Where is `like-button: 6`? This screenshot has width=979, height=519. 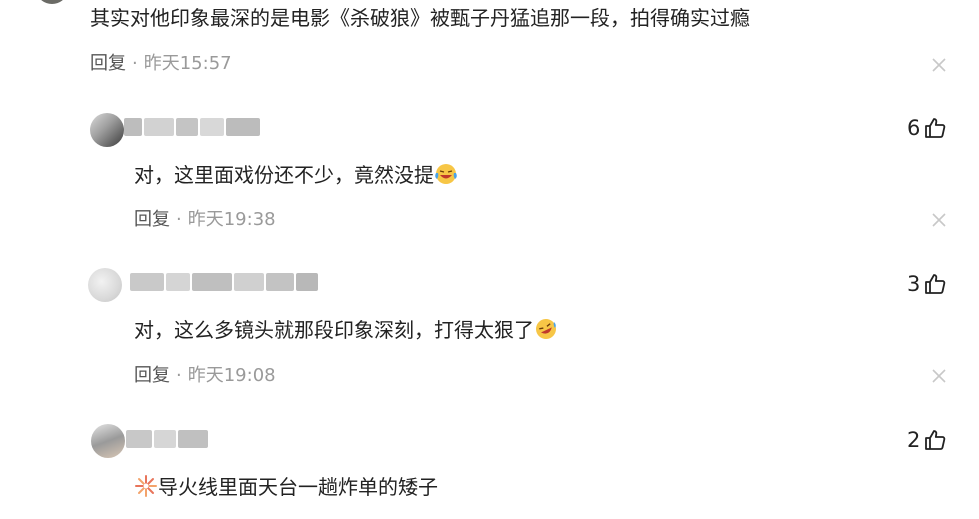
like-button: 6 is located at coordinates (927, 128).